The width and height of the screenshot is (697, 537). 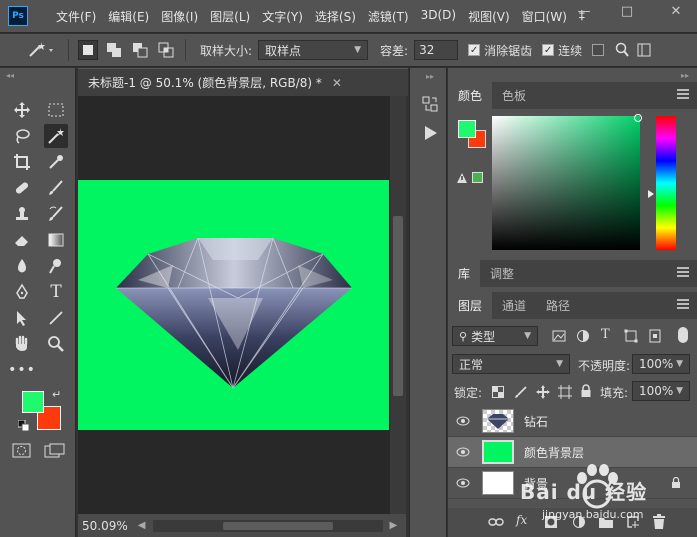 I want to click on default-colors-icon, so click(x=23, y=425).